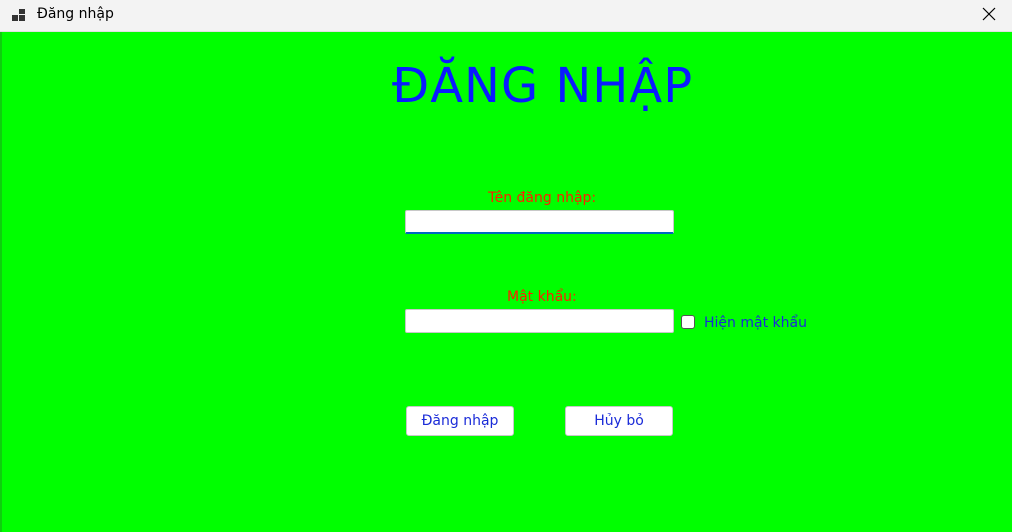  Describe the element at coordinates (1, 282) in the screenshot. I see `window-left-edge` at that location.